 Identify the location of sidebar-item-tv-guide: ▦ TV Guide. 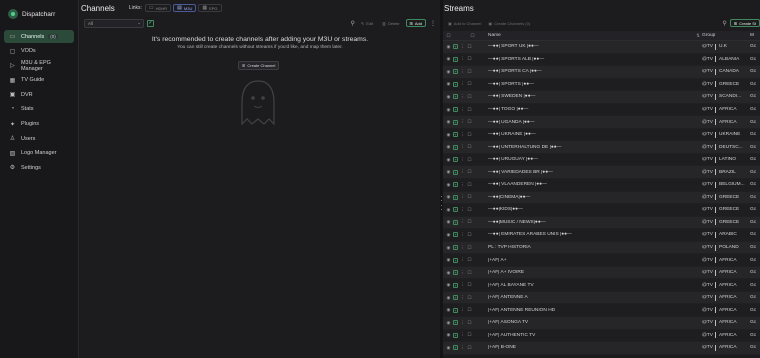
(39, 80).